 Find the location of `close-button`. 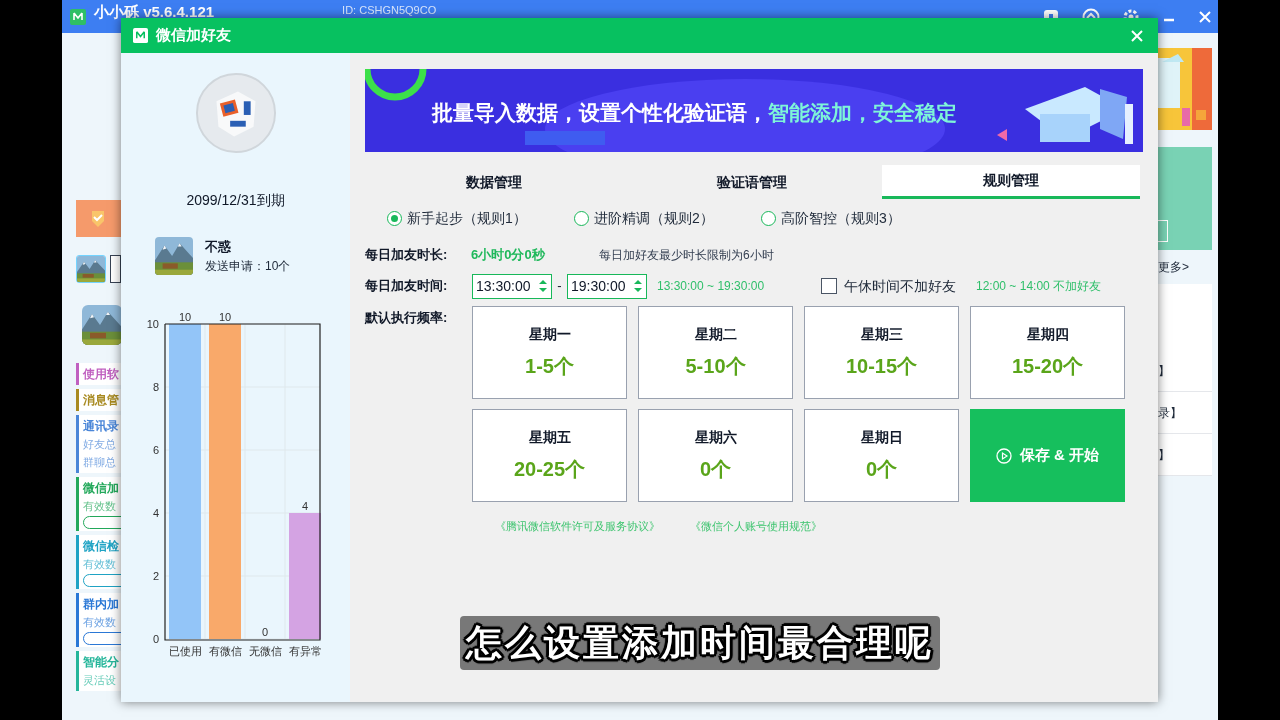

close-button is located at coordinates (1138, 35).